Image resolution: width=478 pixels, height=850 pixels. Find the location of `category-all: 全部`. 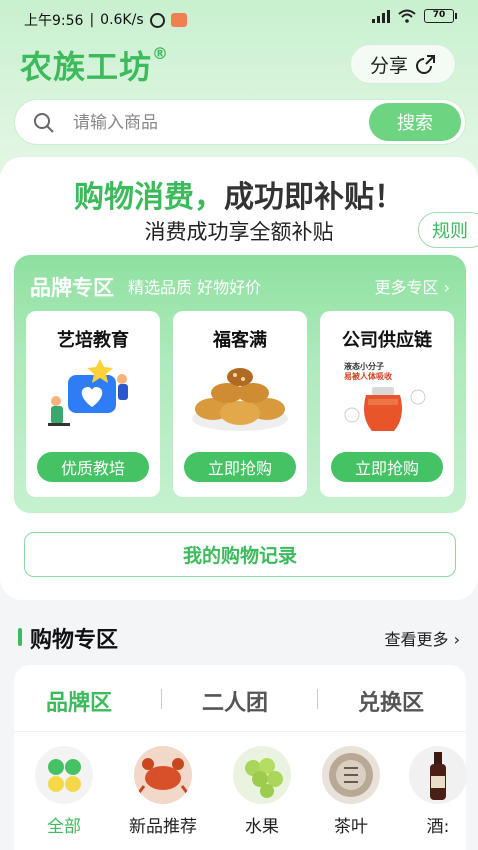

category-all: 全部 is located at coordinates (64, 791).